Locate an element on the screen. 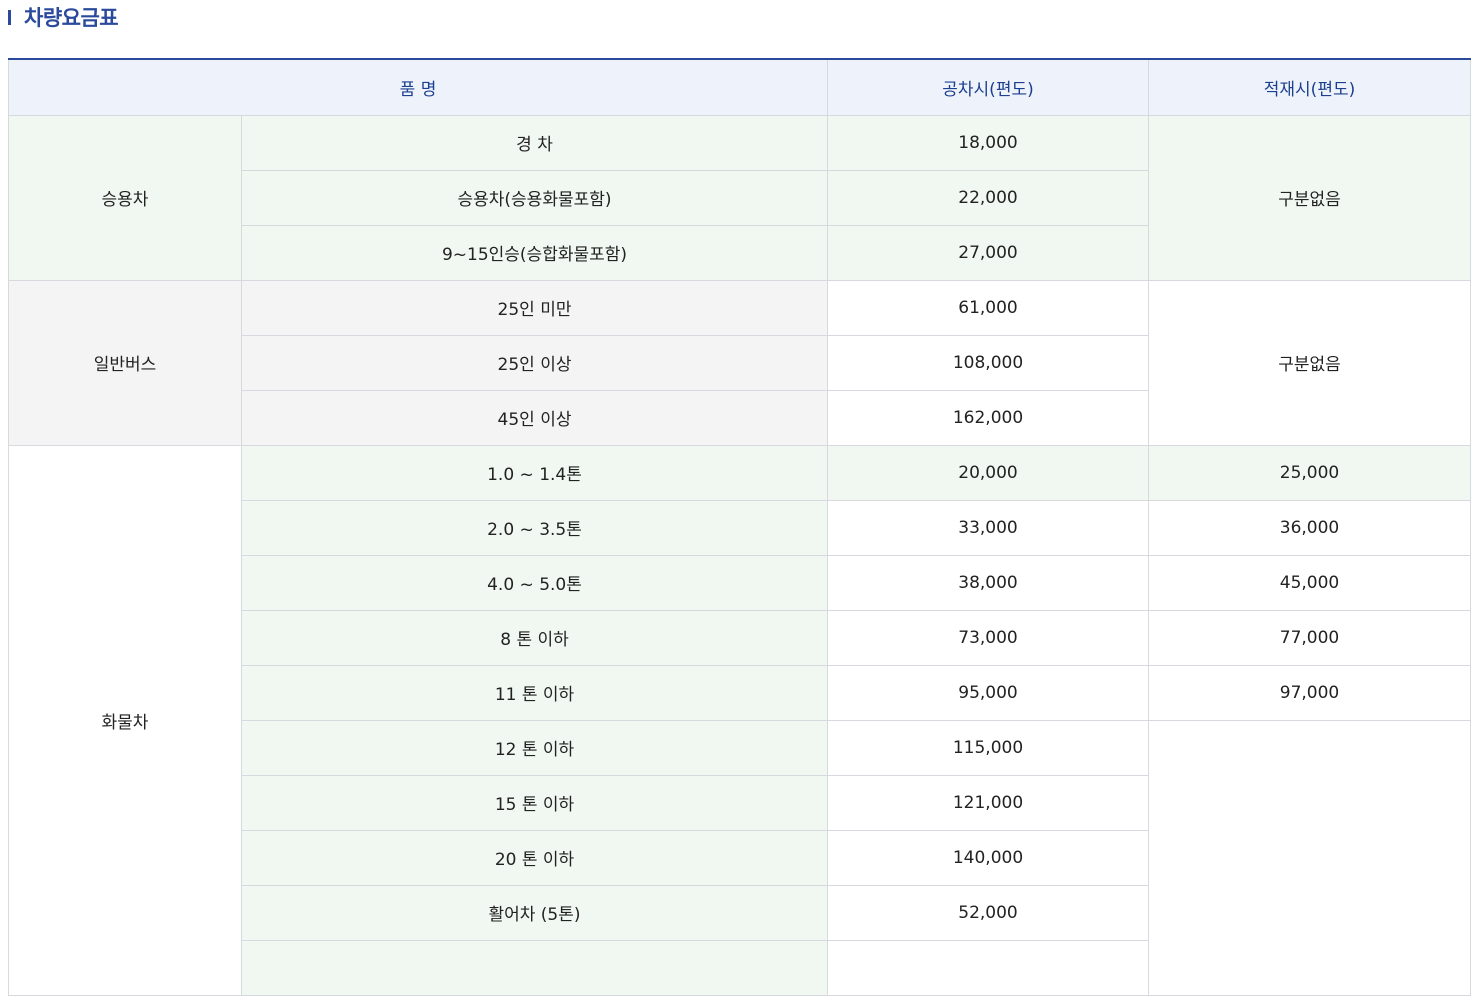 This screenshot has height=996, width=1476. header-item: 품 명 is located at coordinates (418, 87).